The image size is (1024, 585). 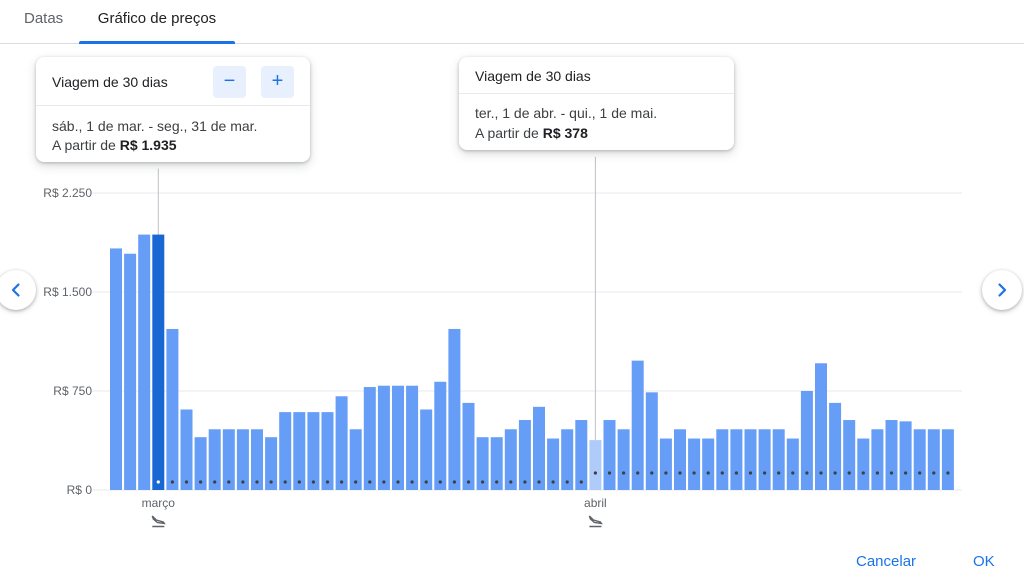 I want to click on price-value: R$ 378, so click(x=565, y=133).